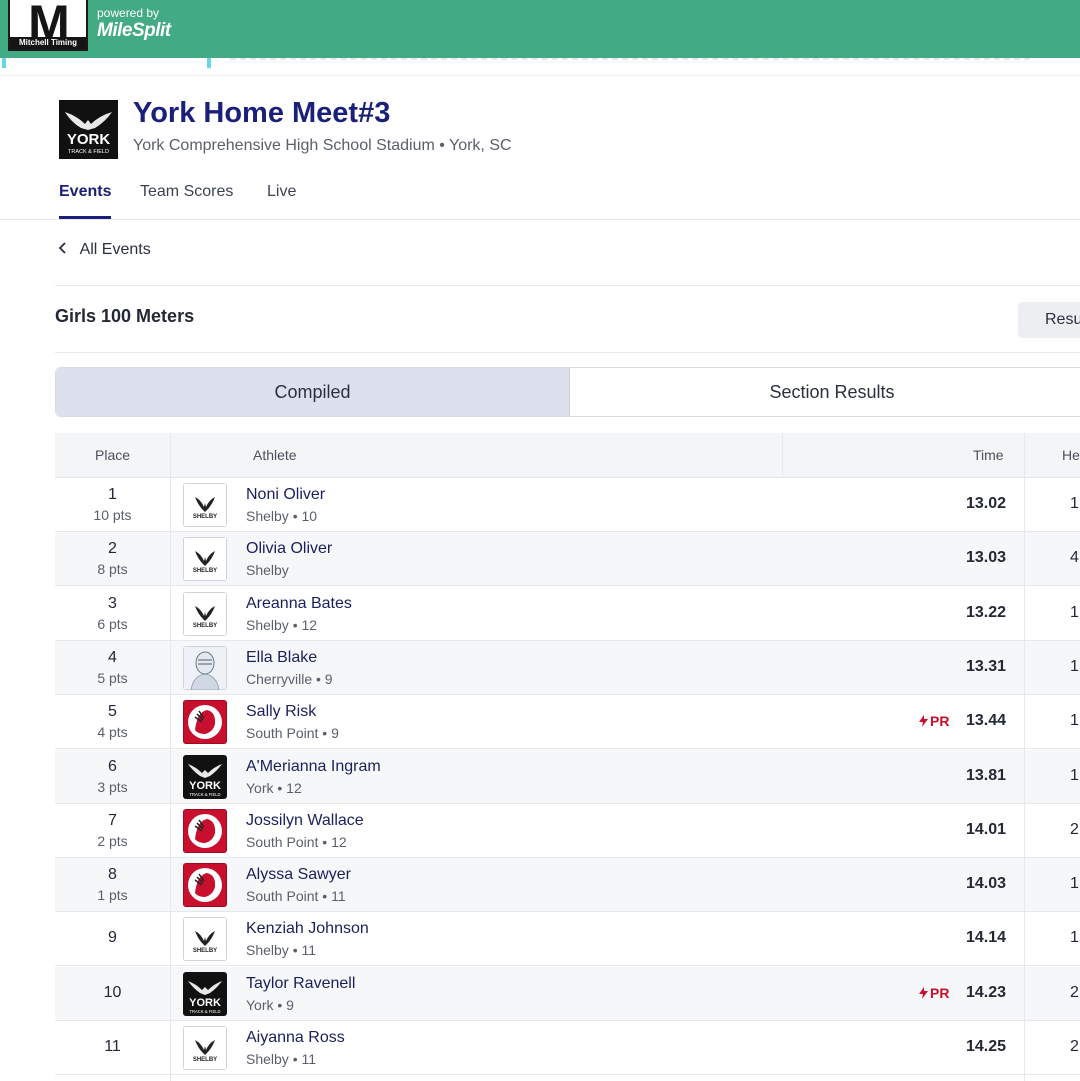  Describe the element at coordinates (112, 657) in the screenshot. I see `place-number: 4` at that location.